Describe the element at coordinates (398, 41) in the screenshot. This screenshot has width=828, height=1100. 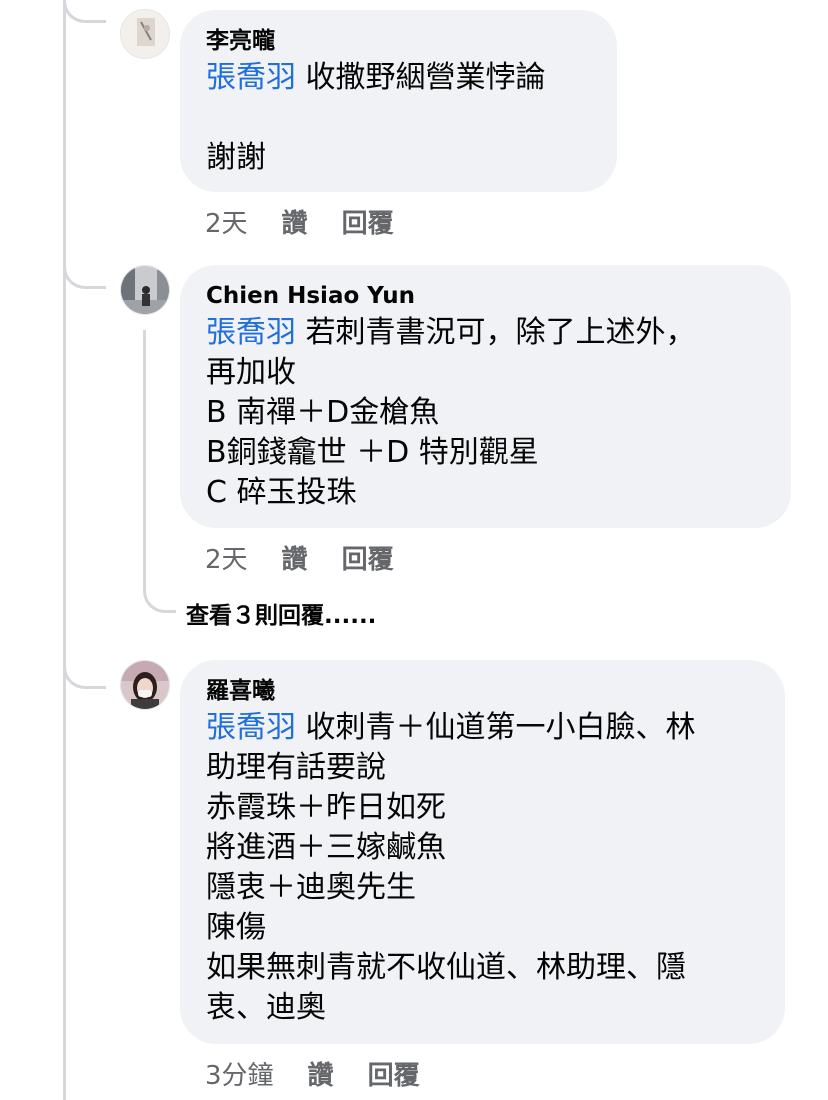
I see `comment-author: 李亮曨` at that location.